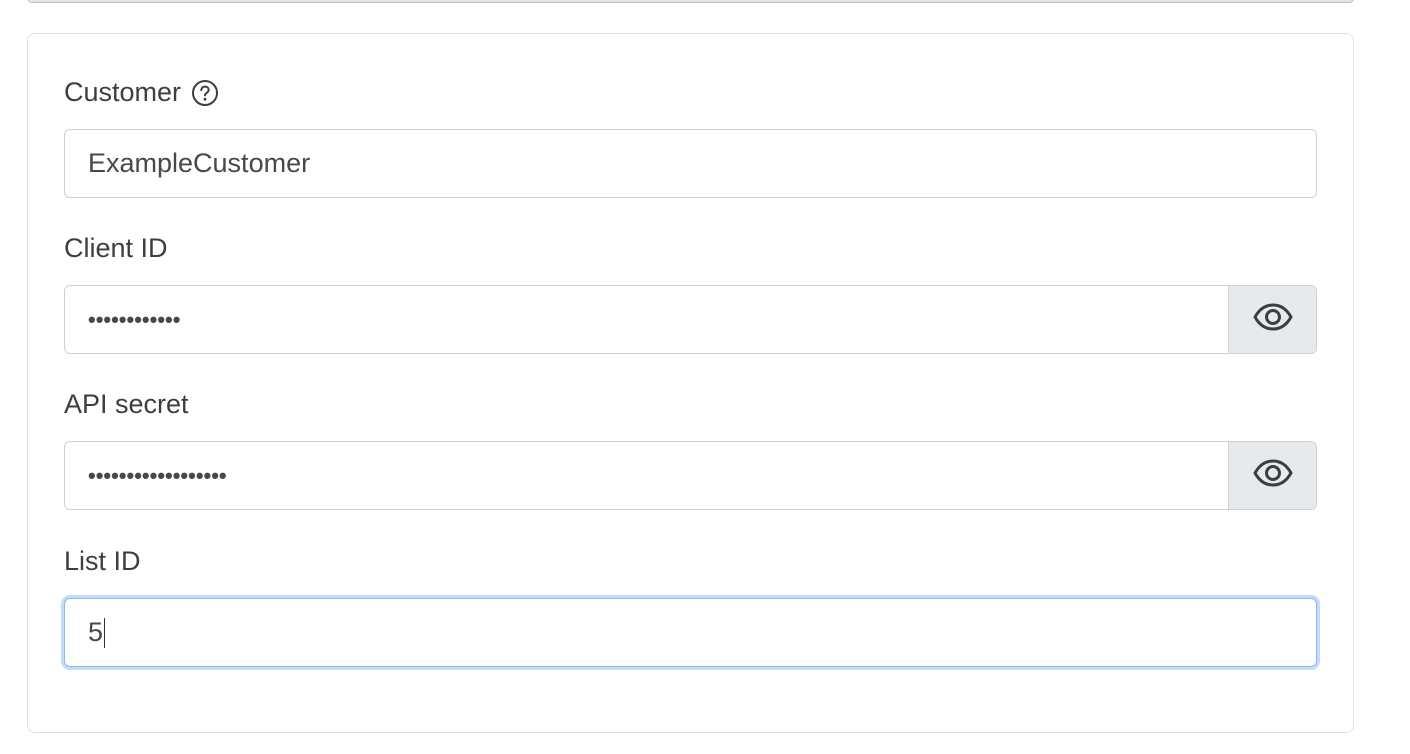 This screenshot has height=754, width=1410. I want to click on list-id-input-area: 5, so click(690, 633).